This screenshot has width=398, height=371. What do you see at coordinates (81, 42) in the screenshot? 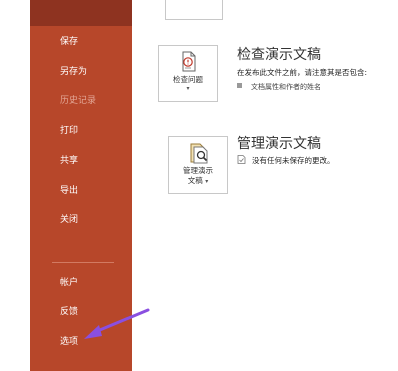
I see `sidebar-item-save: 保存` at bounding box center [81, 42].